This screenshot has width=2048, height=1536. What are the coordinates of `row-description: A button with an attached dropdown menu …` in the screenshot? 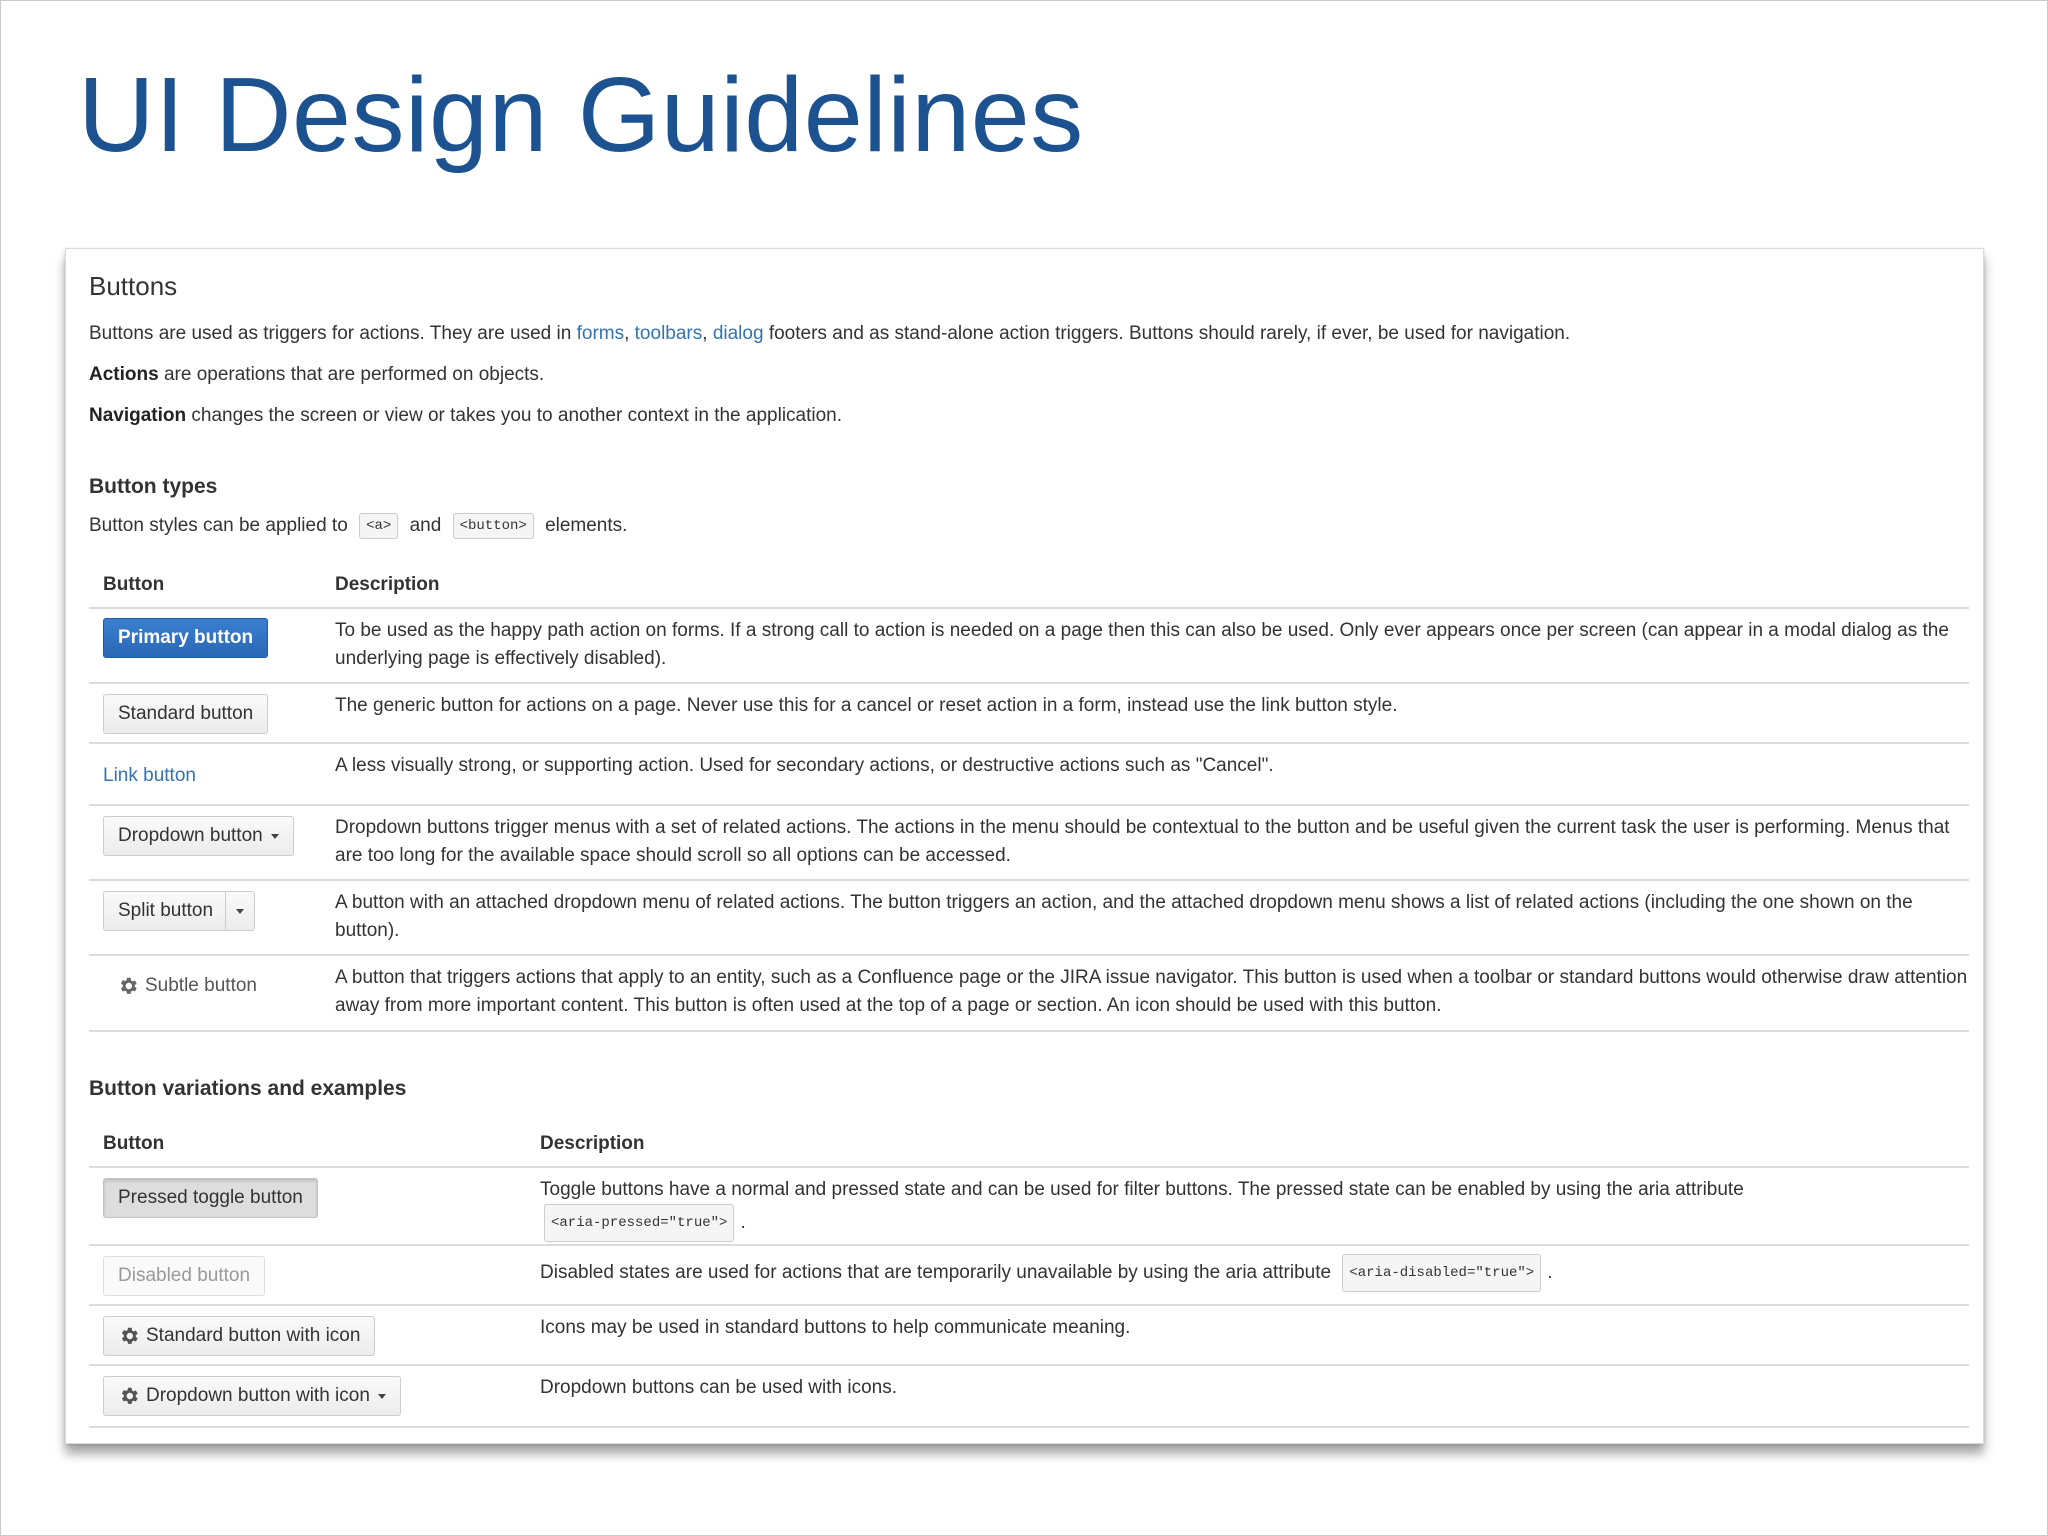 It's located at (1124, 916).